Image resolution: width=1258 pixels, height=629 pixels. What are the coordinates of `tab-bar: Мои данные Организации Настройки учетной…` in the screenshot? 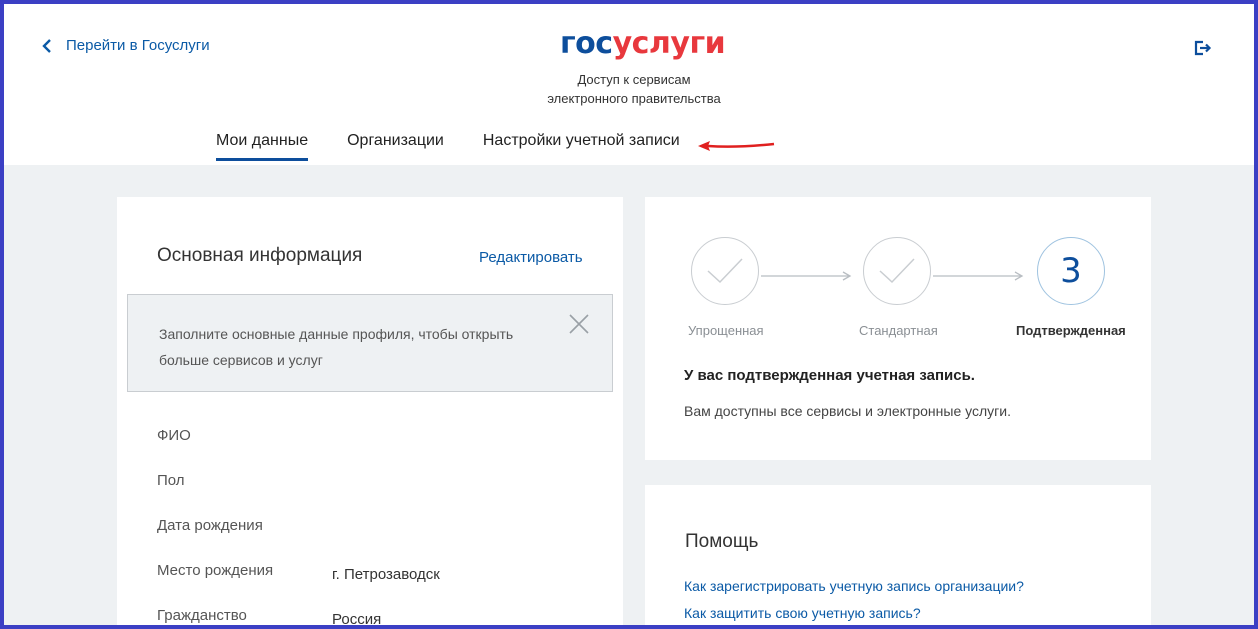 It's located at (467, 146).